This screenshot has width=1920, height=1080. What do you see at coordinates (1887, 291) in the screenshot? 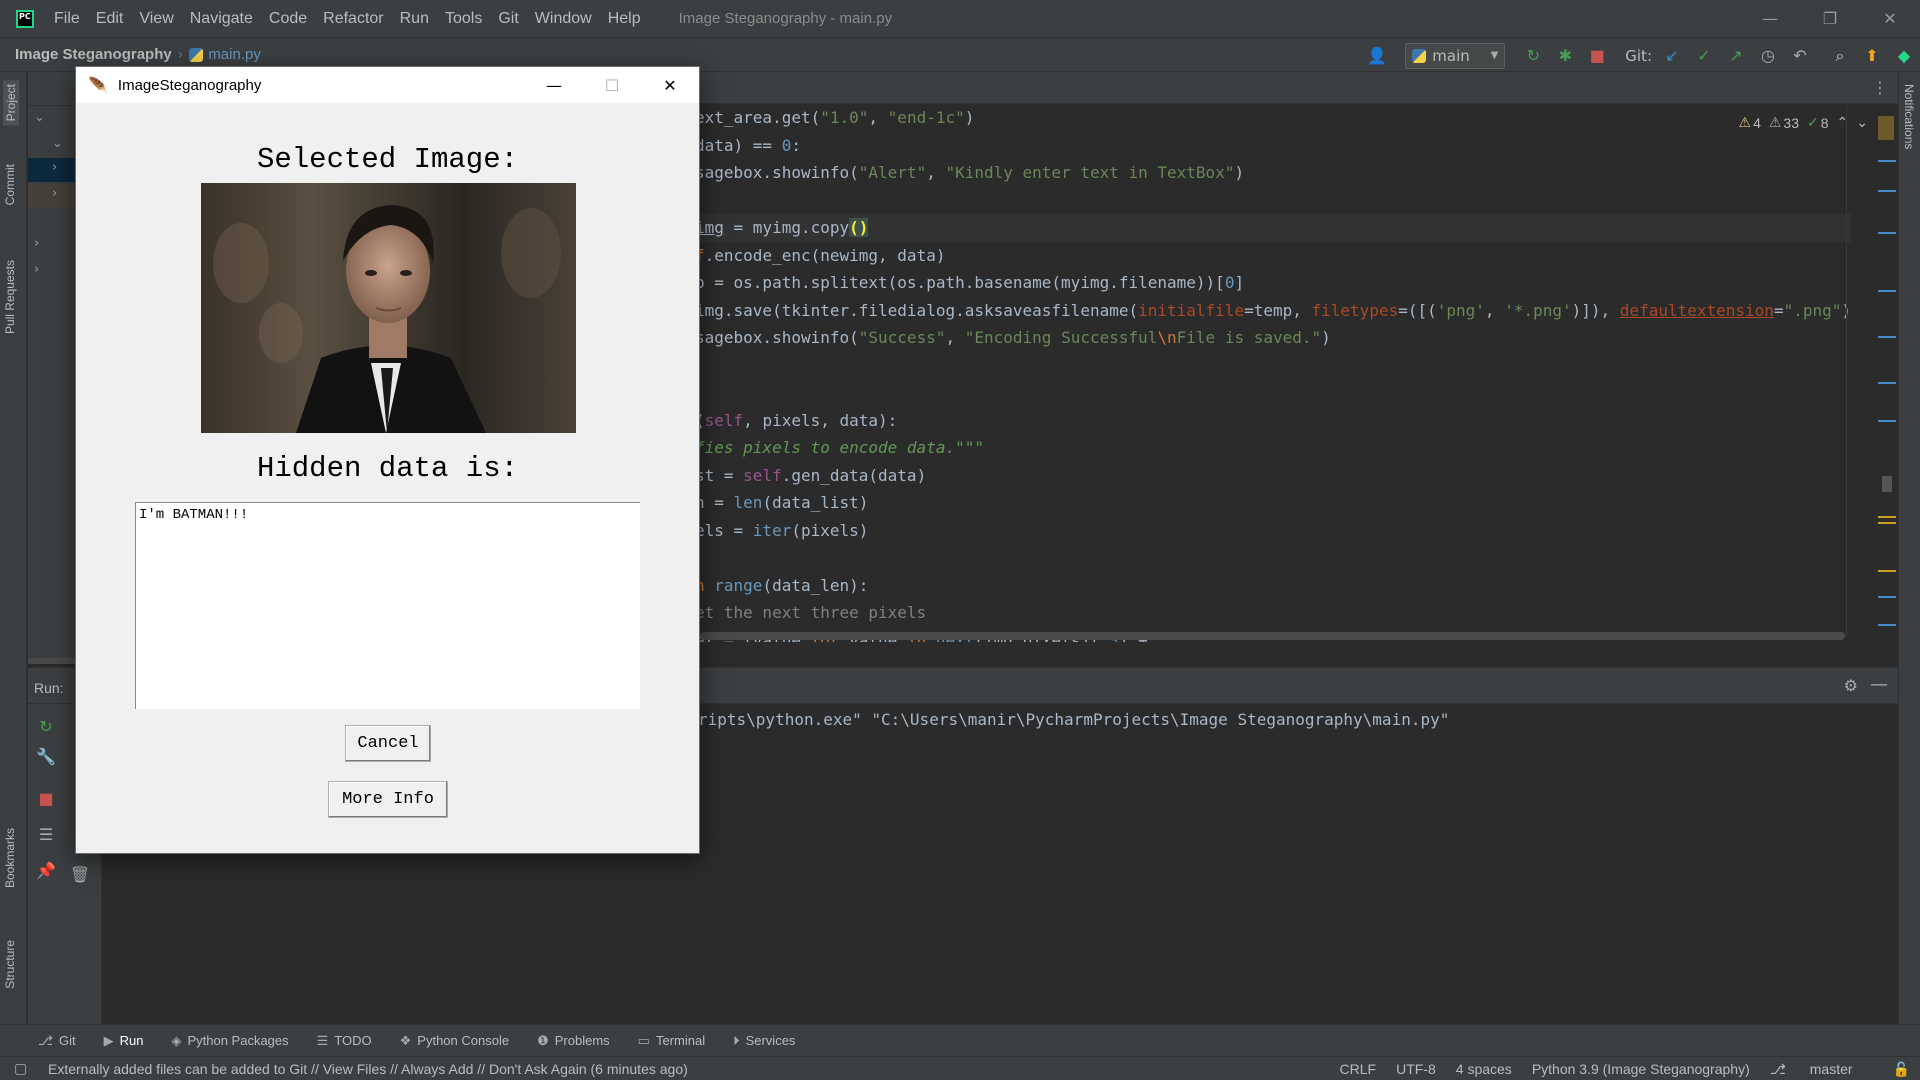
I see `error-stripe-mark` at bounding box center [1887, 291].